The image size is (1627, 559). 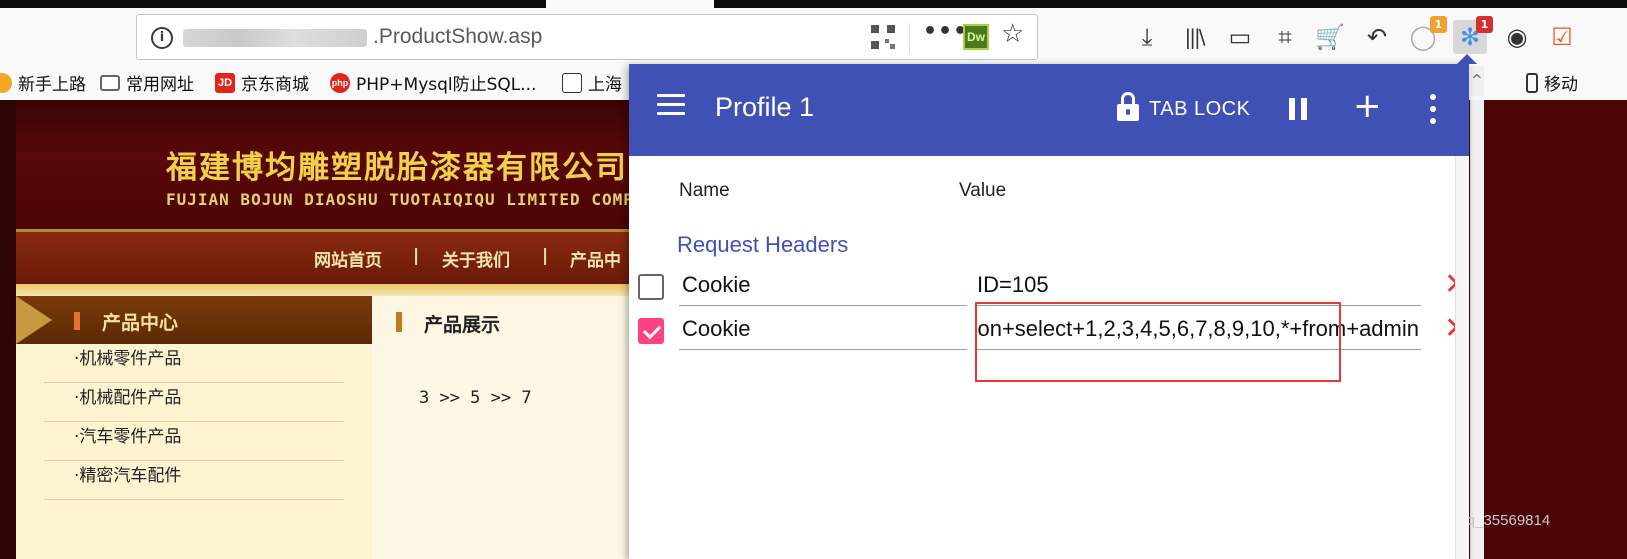 What do you see at coordinates (1477, 81) in the screenshot?
I see `page-scroll-up-arrow: ^` at bounding box center [1477, 81].